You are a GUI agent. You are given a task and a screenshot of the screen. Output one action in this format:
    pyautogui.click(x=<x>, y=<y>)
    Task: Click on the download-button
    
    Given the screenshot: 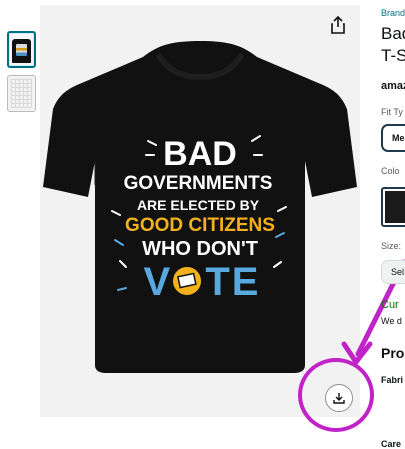 What is the action you would take?
    pyautogui.click(x=339, y=398)
    